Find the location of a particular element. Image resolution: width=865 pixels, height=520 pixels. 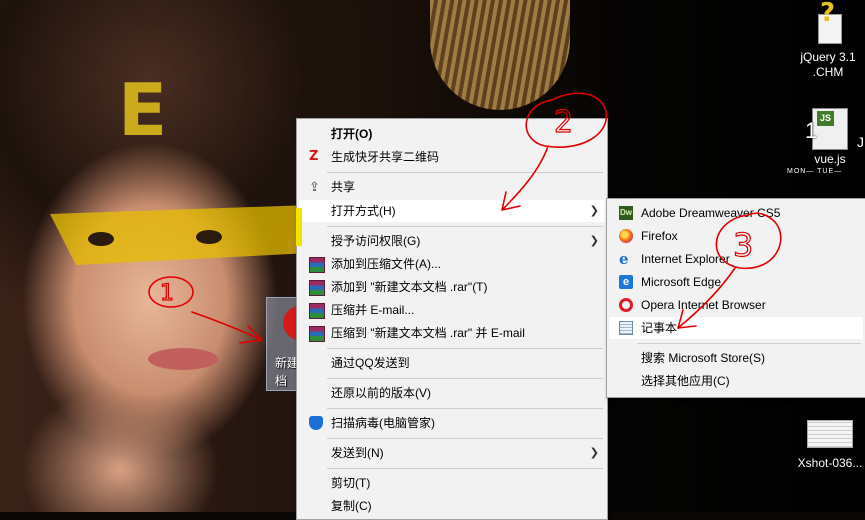

open-with-notepad: 记事本 is located at coordinates (736, 328).